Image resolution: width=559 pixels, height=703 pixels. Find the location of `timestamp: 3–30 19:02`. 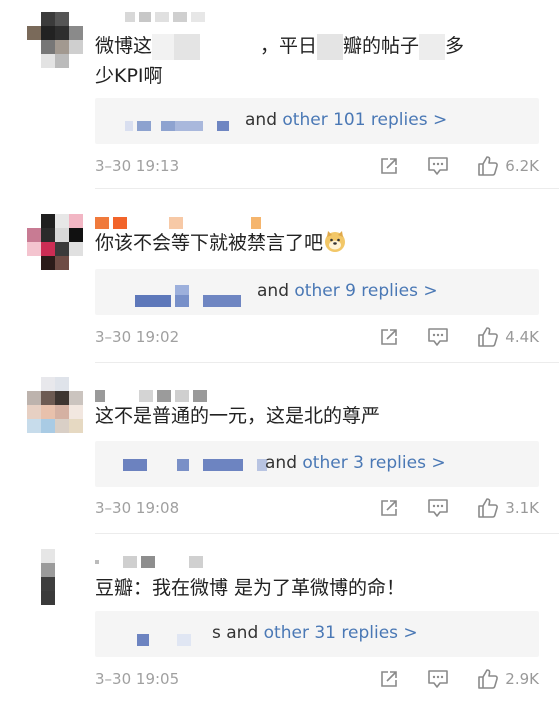

timestamp: 3–30 19:02 is located at coordinates (137, 337).